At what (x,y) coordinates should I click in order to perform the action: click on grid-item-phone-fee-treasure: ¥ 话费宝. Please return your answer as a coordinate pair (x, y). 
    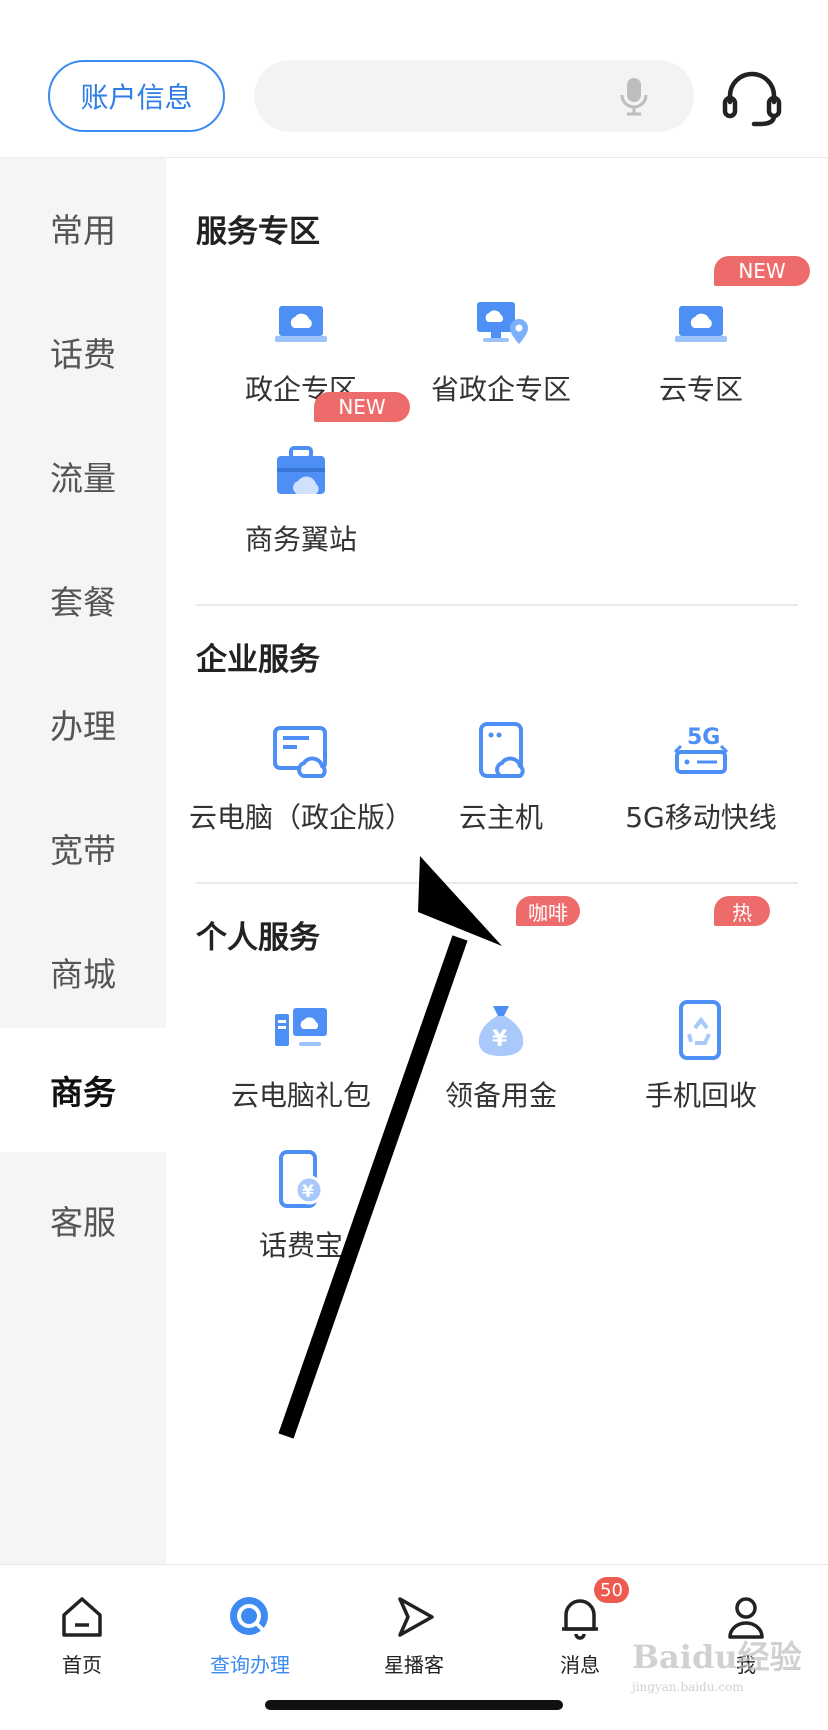
    Looking at the image, I should click on (301, 1208).